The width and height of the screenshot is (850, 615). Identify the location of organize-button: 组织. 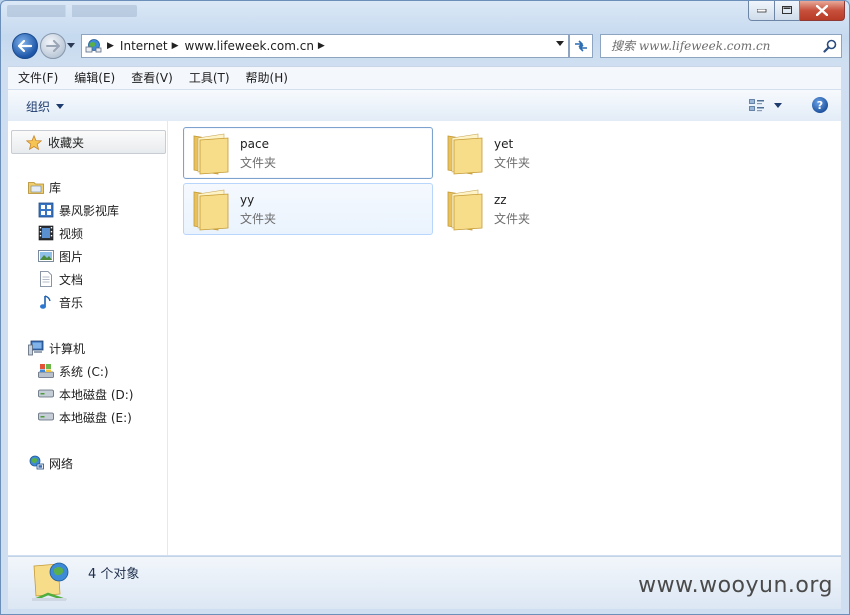
(45, 106).